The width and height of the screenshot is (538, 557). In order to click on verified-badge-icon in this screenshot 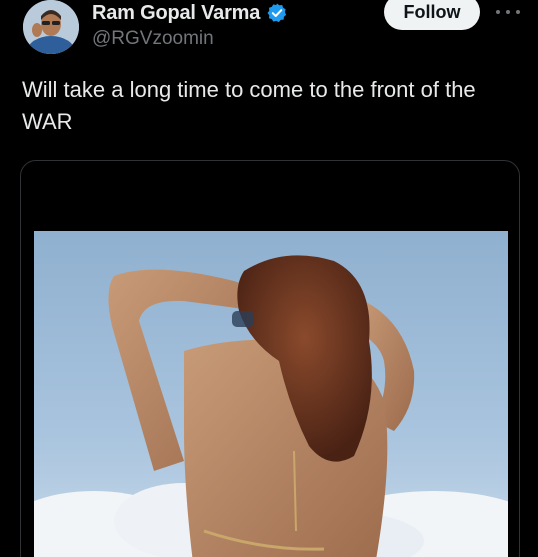, I will do `click(277, 13)`.